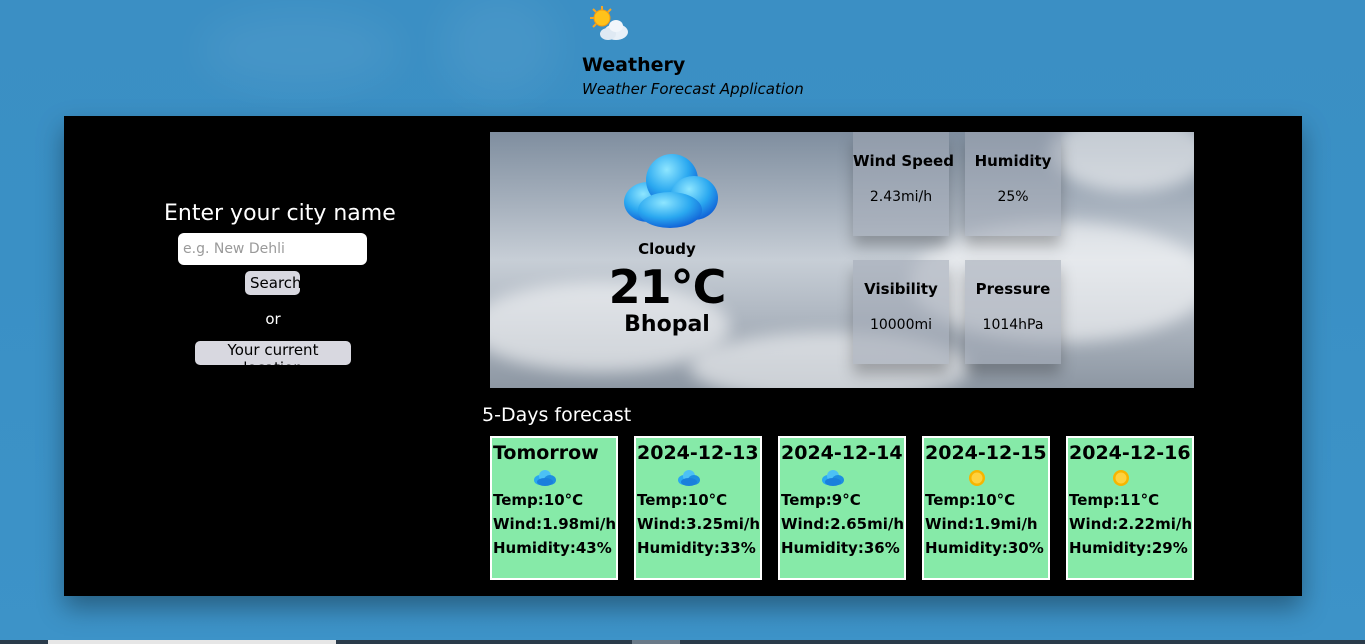 The width and height of the screenshot is (1365, 644). What do you see at coordinates (1128, 548) in the screenshot?
I see `forecast-humidity: Humidity:29%` at bounding box center [1128, 548].